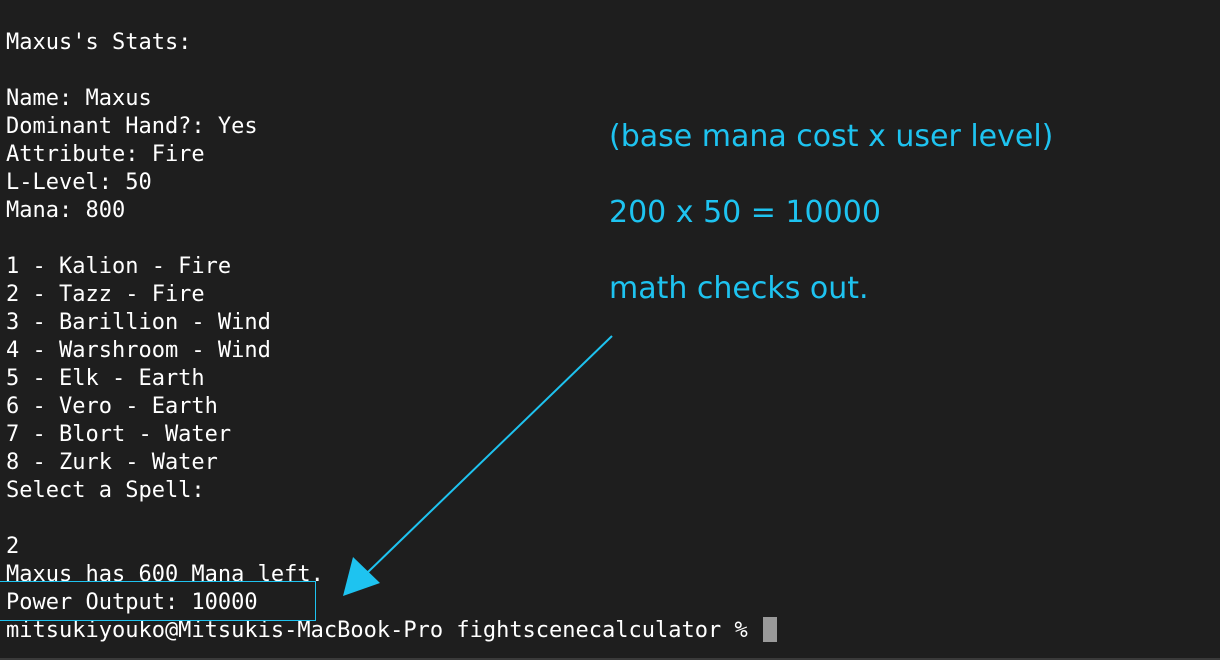  What do you see at coordinates (158, 601) in the screenshot?
I see `highlight-box` at bounding box center [158, 601].